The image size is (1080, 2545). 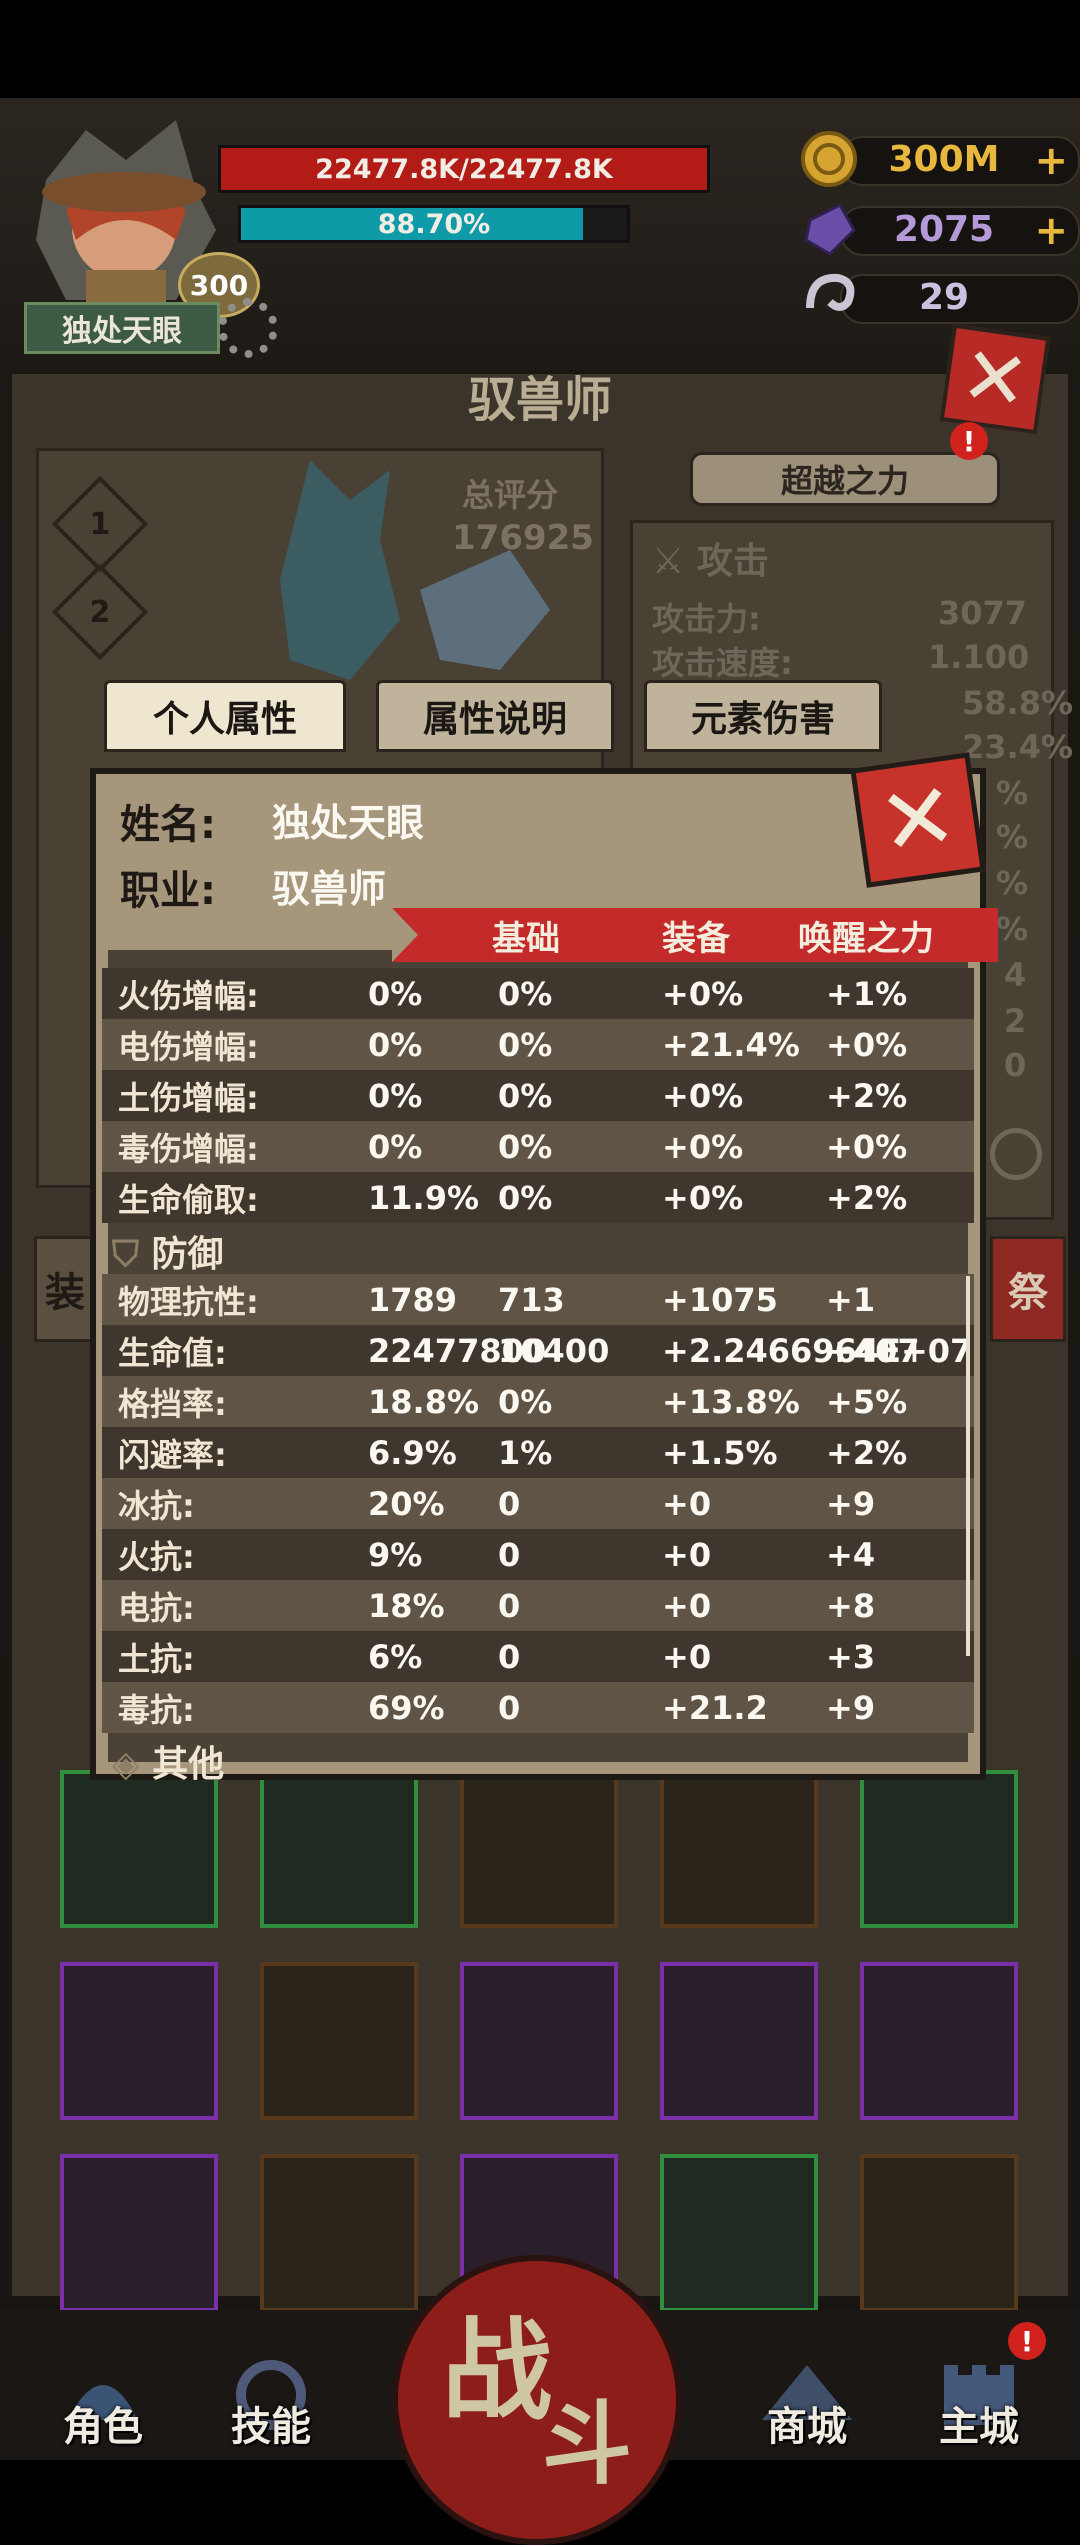 I want to click on surpass-button: 超越之力, so click(x=845, y=479).